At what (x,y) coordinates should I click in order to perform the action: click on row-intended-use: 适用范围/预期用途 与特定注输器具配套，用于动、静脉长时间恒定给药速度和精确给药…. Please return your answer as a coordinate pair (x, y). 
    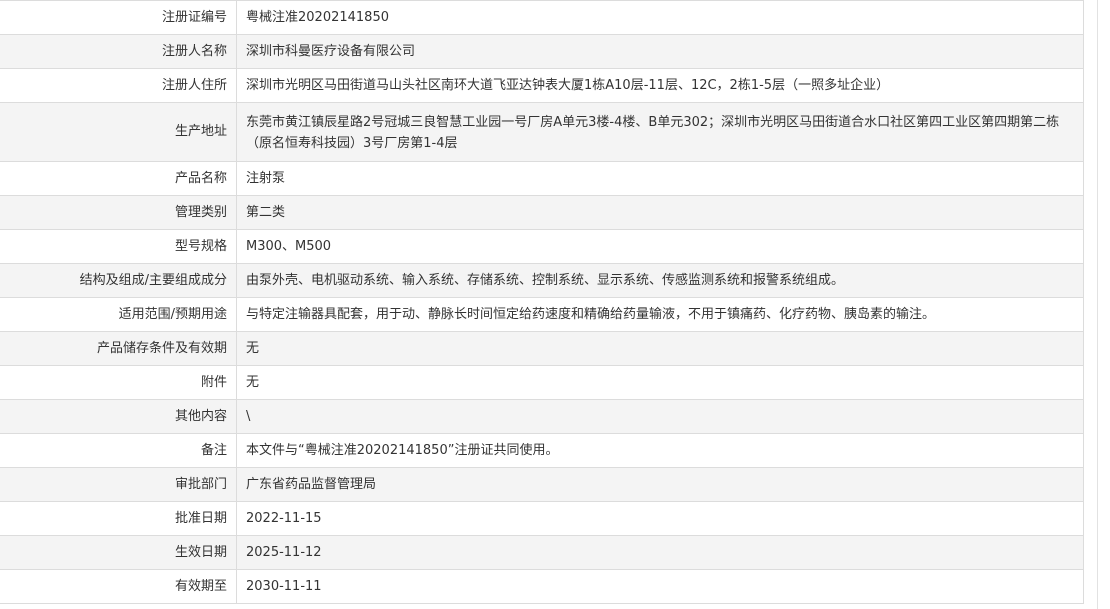
    Looking at the image, I should click on (542, 314).